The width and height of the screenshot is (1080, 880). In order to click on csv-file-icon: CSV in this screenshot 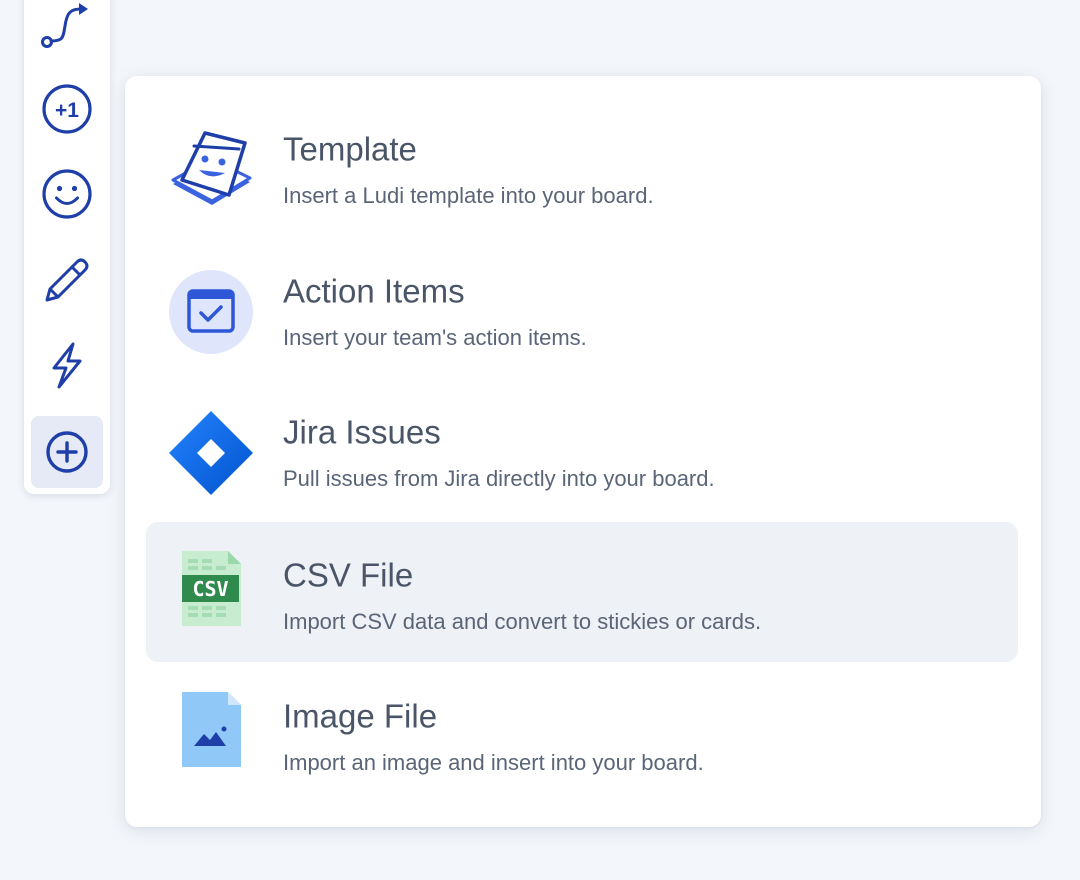, I will do `click(211, 596)`.